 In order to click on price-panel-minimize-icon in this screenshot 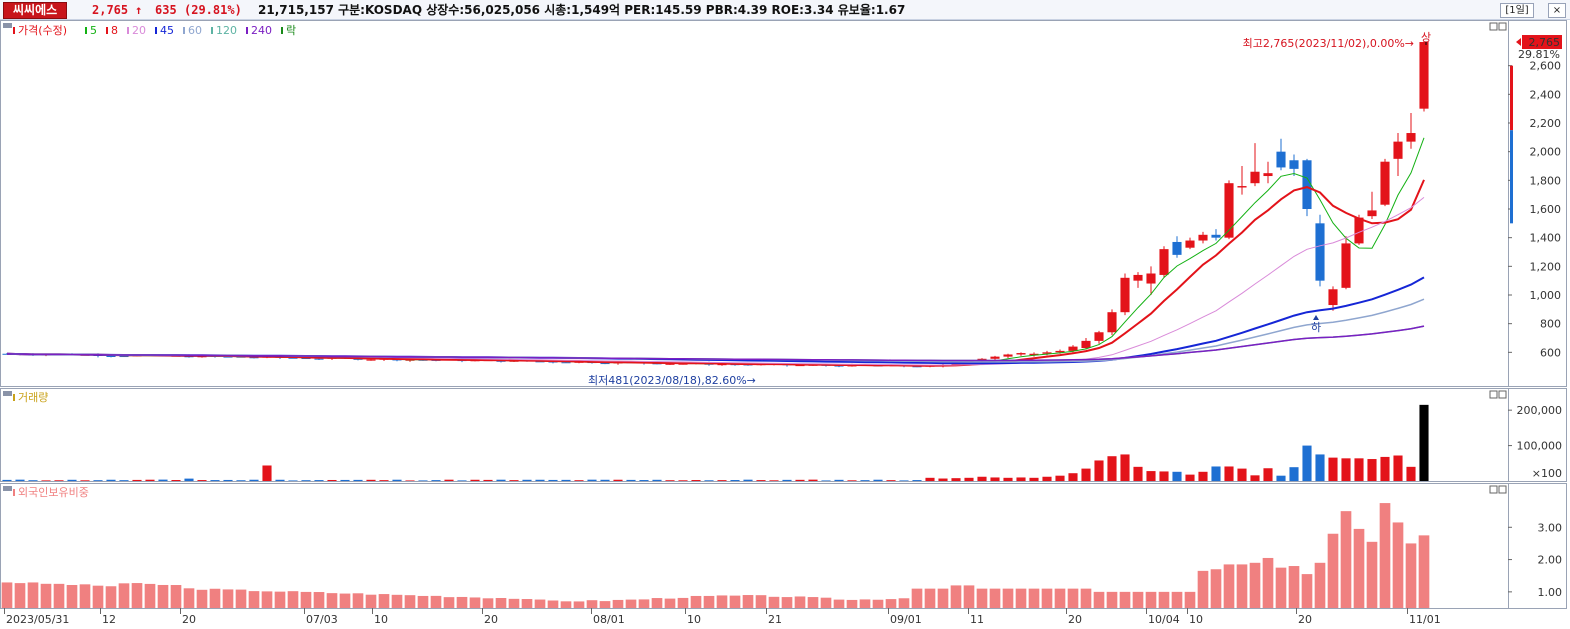, I will do `click(1493, 26)`.